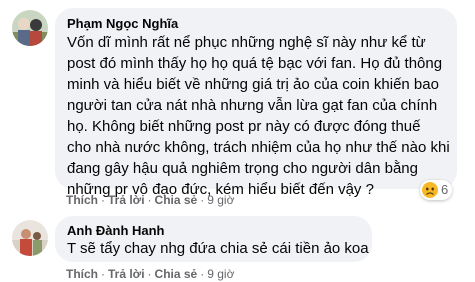 Image resolution: width=475 pixels, height=282 pixels. I want to click on comment-author: Phạm Ngọc Nghĩa, so click(122, 24).